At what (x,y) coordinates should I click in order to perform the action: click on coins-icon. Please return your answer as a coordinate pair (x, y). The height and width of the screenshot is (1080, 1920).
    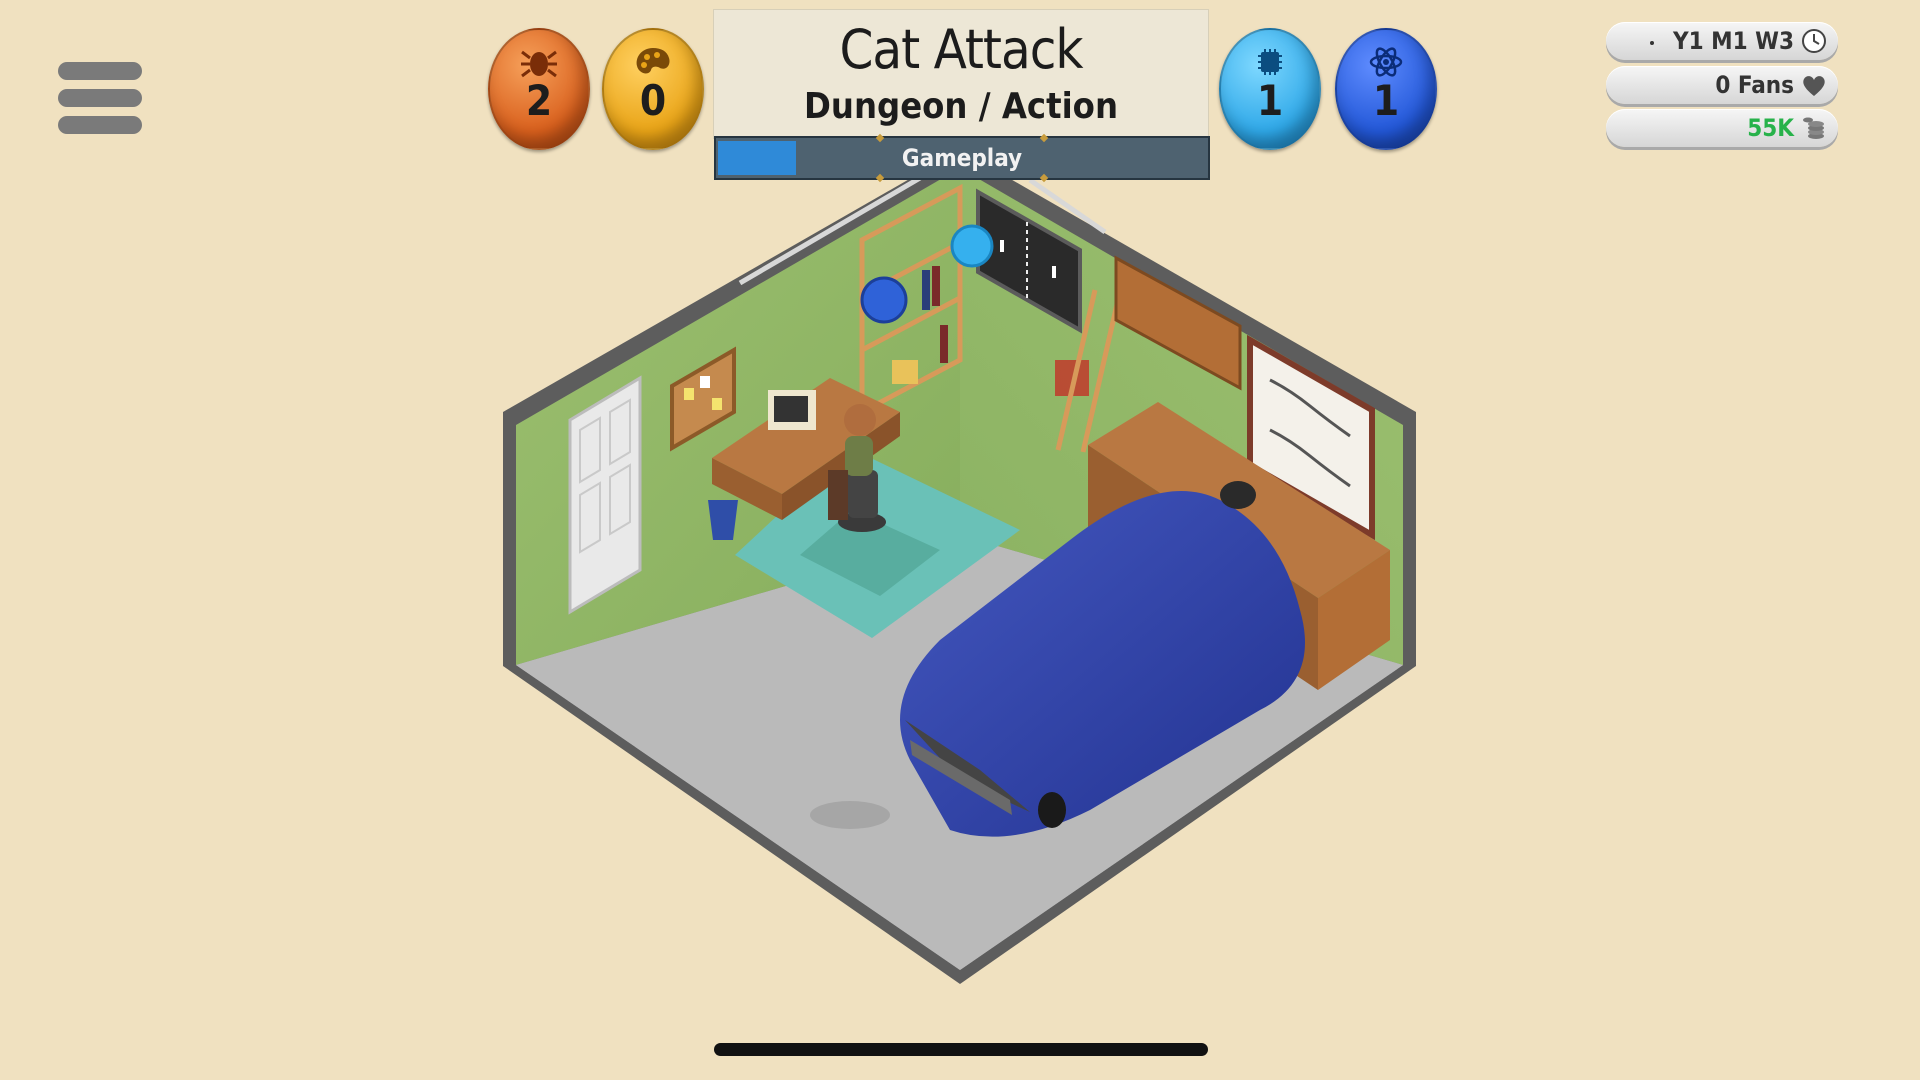
    Looking at the image, I should click on (1813, 128).